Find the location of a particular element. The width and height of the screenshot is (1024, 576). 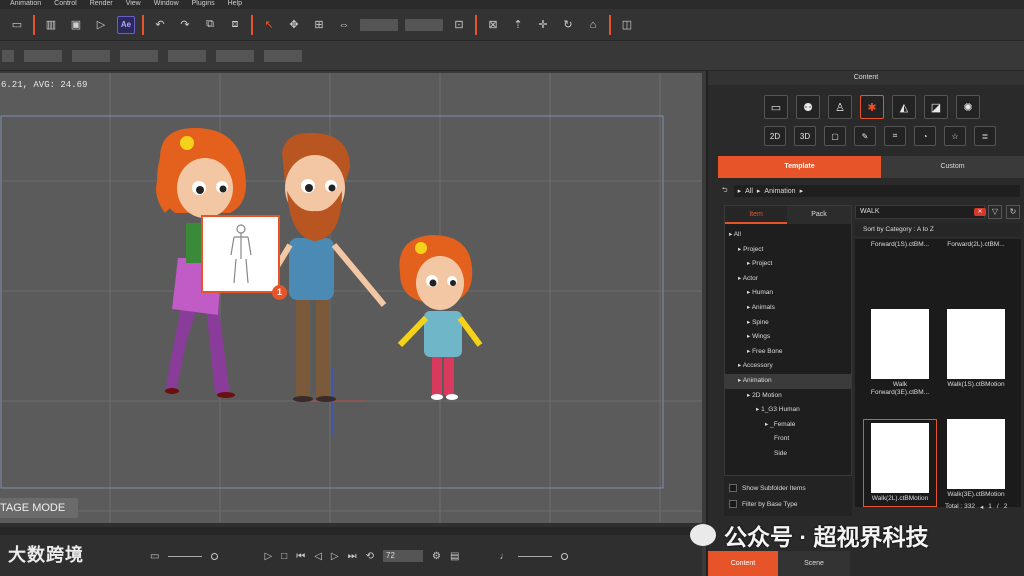

tree-node: ▸ 2D Motion is located at coordinates (788, 396).